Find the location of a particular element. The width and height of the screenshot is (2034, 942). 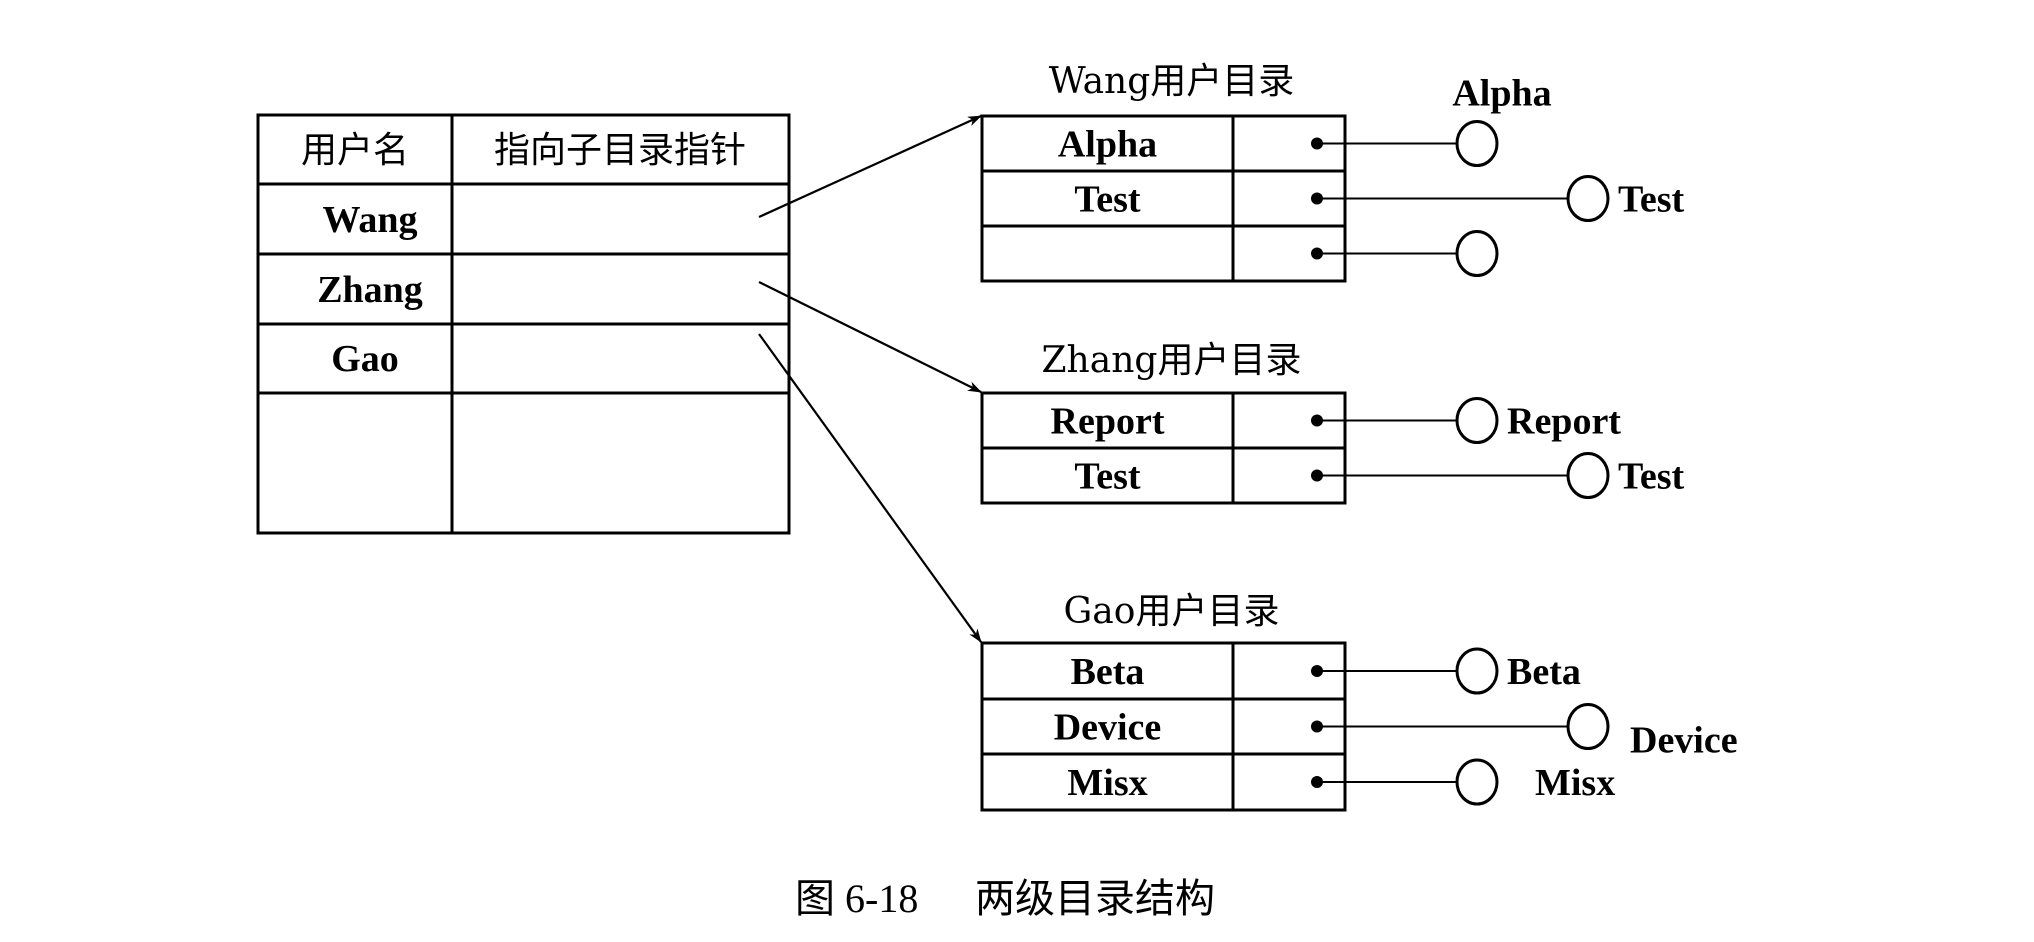

master-header-pointer: 指向子目录指针 is located at coordinates (620, 150).